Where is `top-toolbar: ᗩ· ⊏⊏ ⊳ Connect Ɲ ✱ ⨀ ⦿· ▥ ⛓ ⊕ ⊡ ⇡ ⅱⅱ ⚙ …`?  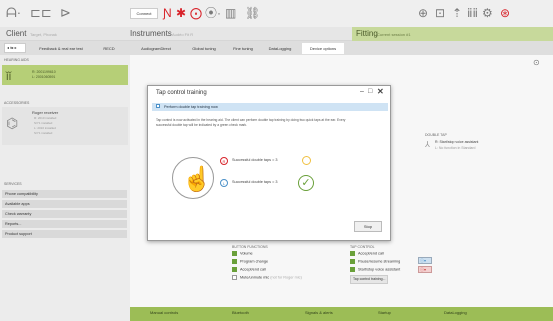
top-toolbar: ᗩ· ⊏⊏ ⊳ Connect Ɲ ✱ ⨀ ⦿· ▥ ⛓ ⊕ ⊡ ⇡ ⅱⅱ ⚙ … is located at coordinates (276, 13).